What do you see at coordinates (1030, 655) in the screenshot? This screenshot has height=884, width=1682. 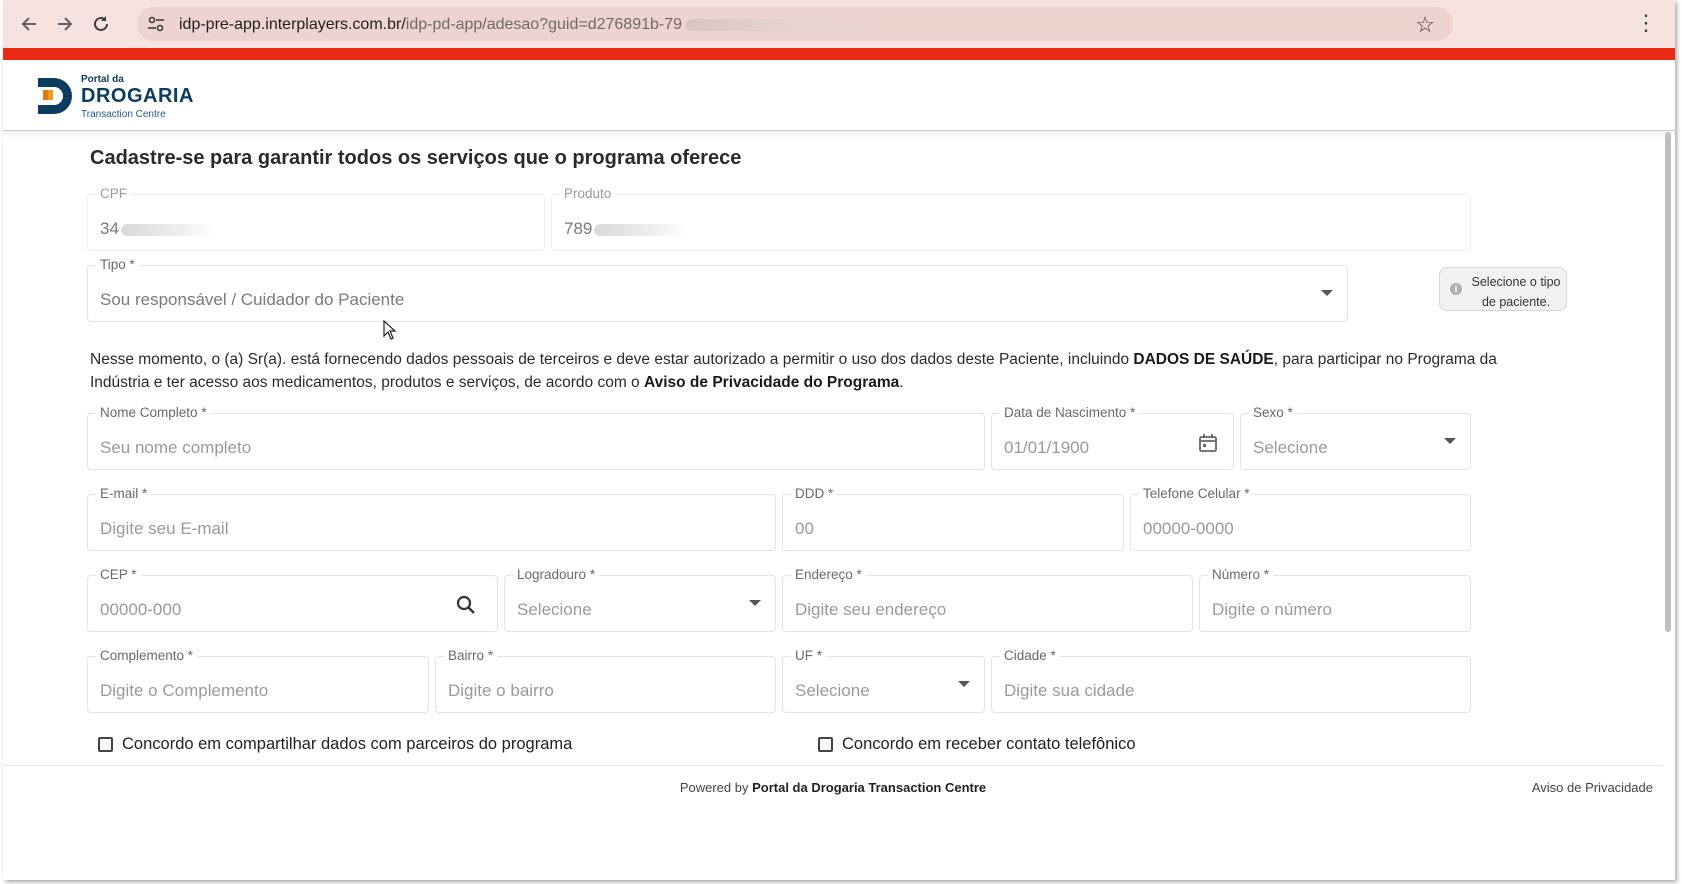 I see `cidade-label: Cidade *` at bounding box center [1030, 655].